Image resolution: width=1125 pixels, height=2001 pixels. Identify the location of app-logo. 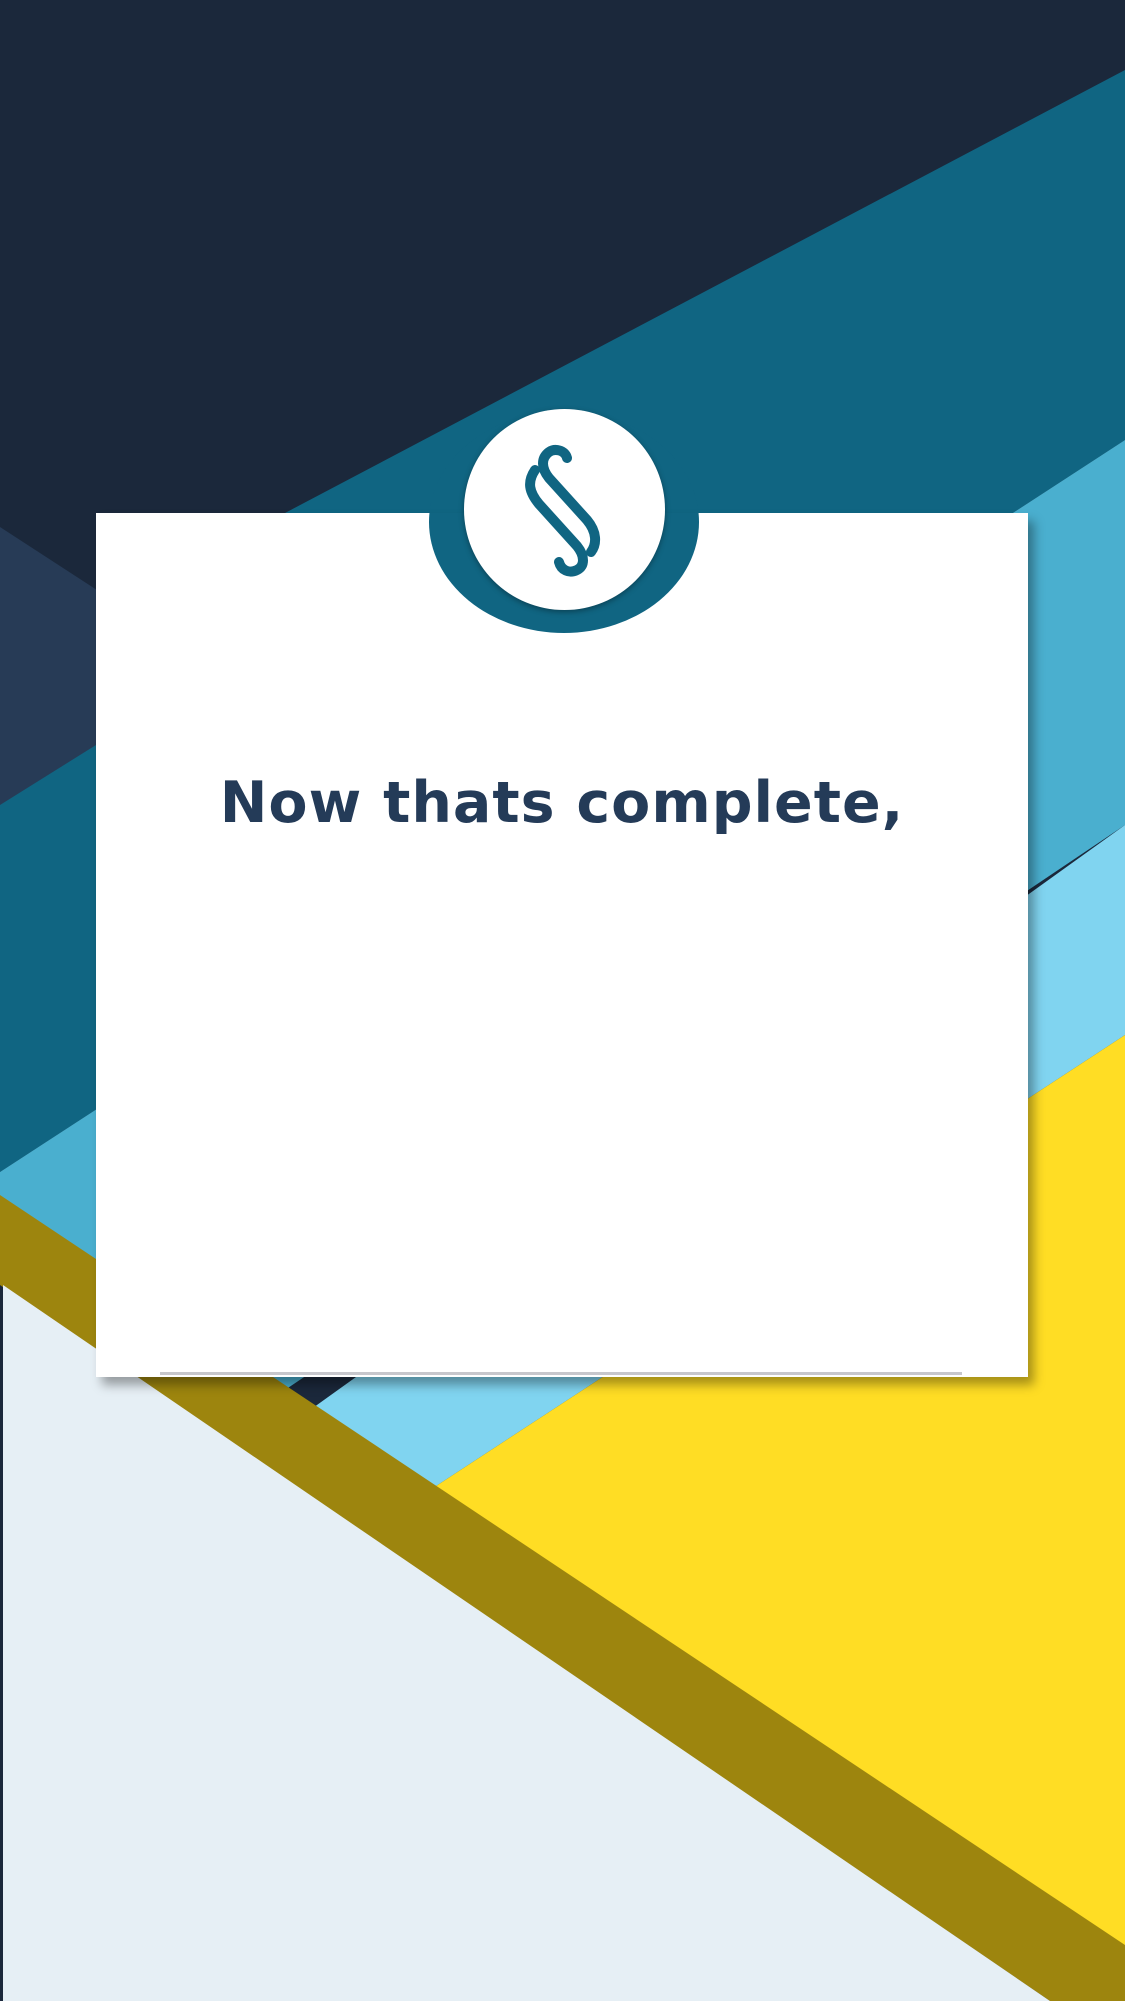
(564, 509).